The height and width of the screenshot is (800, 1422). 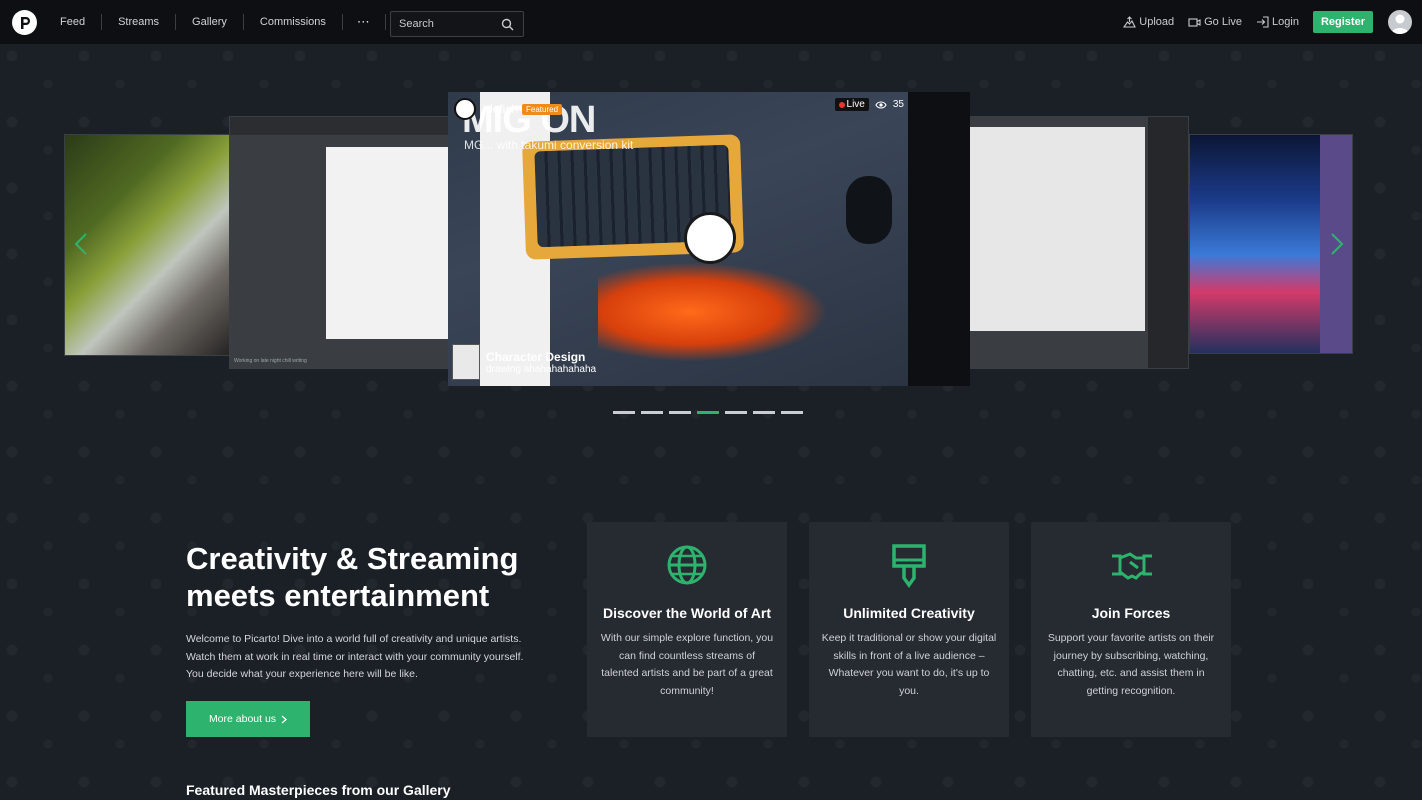 I want to click on carousel-pagination, so click(x=708, y=412).